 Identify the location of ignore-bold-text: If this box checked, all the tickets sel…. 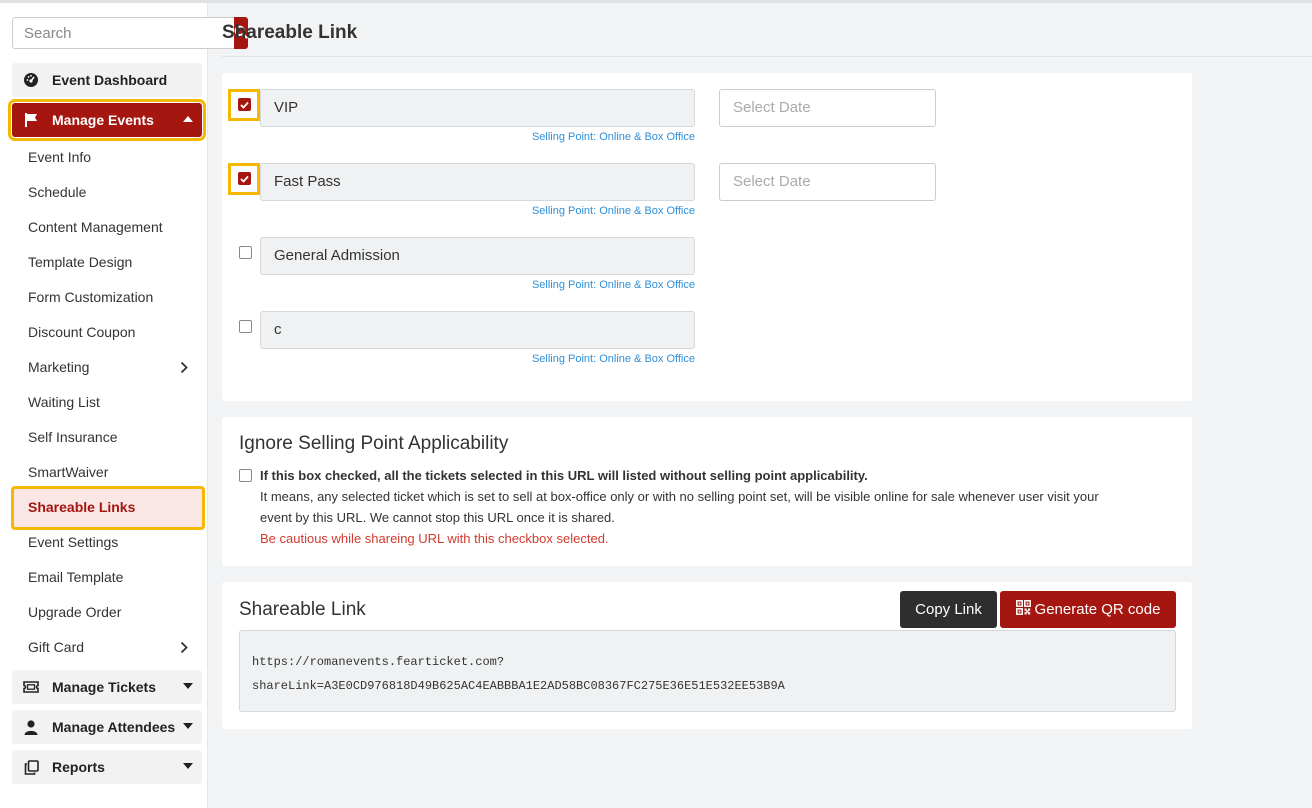
(564, 475).